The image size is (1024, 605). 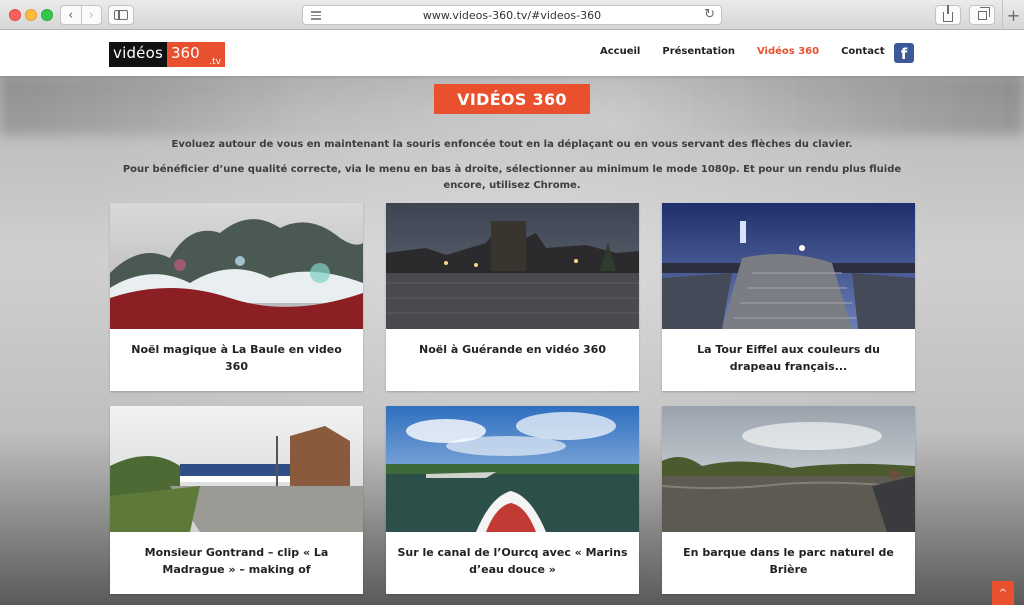 I want to click on new-tab-icon: +, so click(x=1013, y=15).